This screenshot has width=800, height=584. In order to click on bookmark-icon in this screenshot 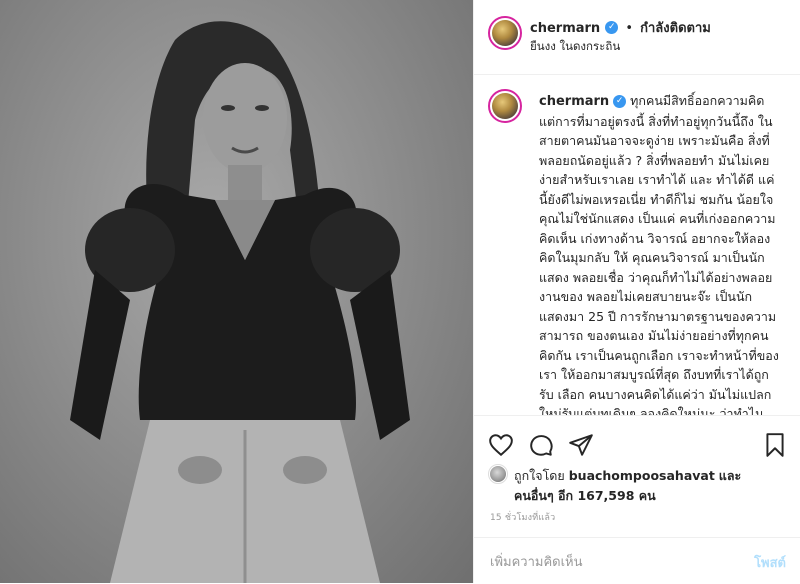, I will do `click(775, 445)`.